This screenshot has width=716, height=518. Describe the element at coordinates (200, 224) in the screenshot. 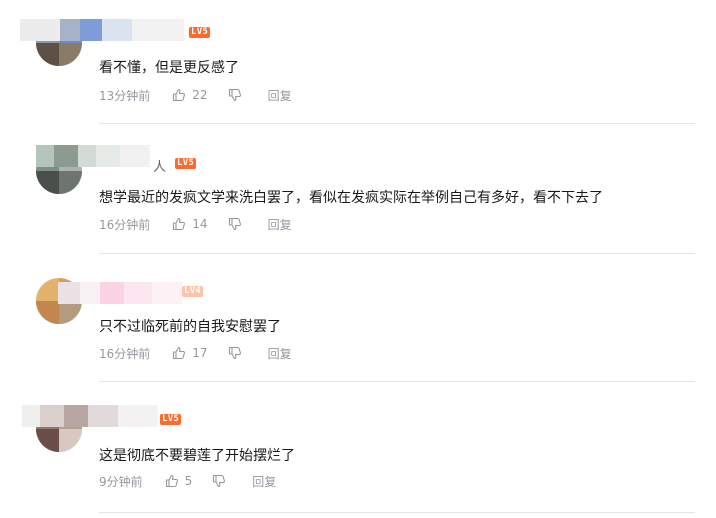

I see `like-count: 14` at that location.